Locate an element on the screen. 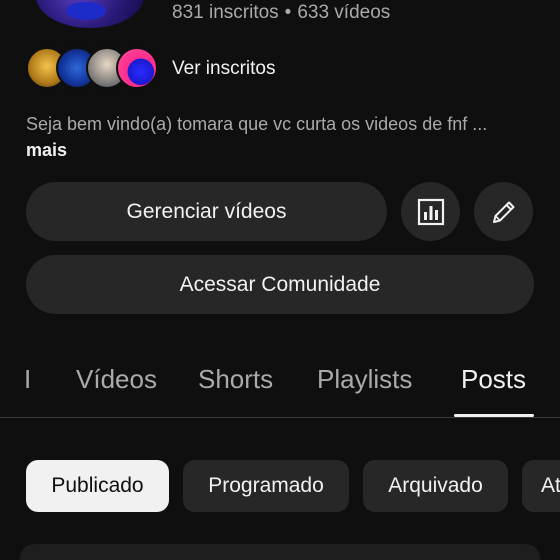 The width and height of the screenshot is (560, 560). manage-videos-label: Gerenciar vídeos is located at coordinates (206, 211).